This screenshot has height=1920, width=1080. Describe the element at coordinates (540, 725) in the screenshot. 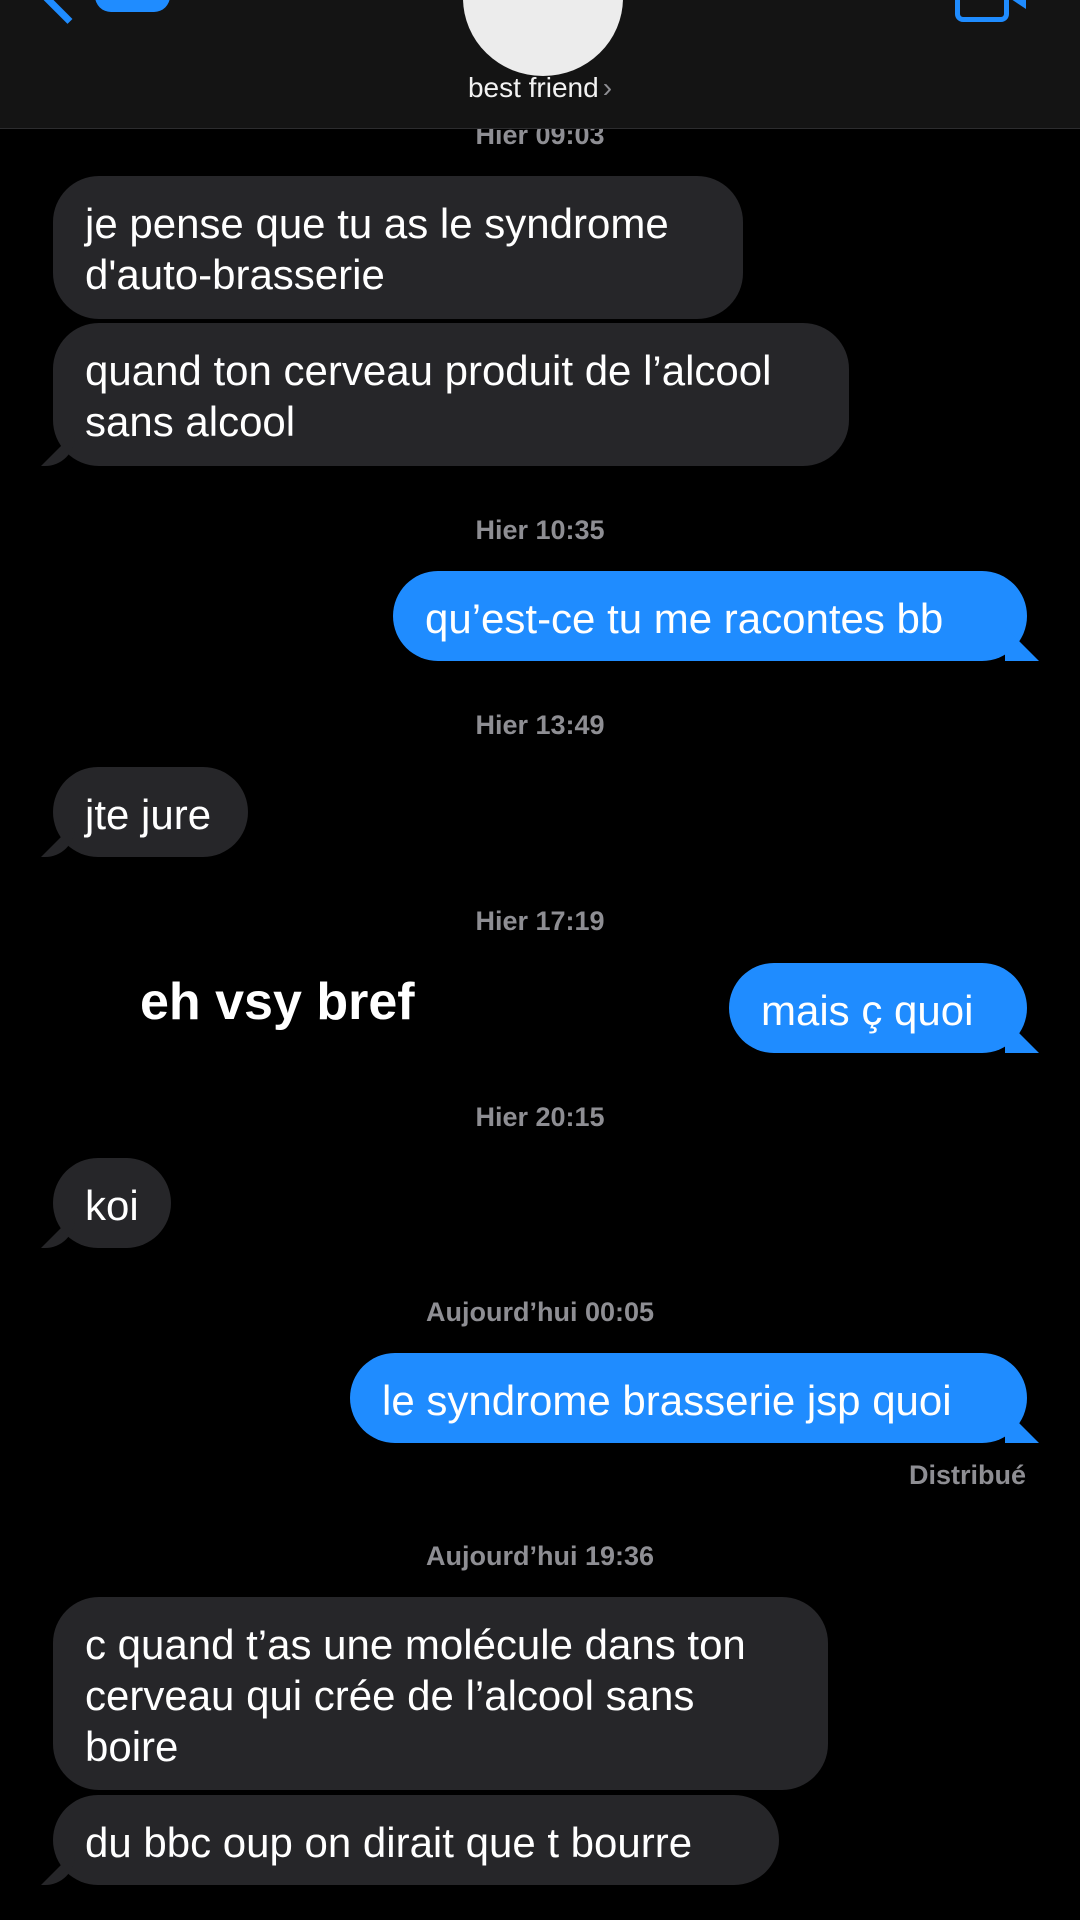

I see `timestamp: Hier 13:49` at that location.